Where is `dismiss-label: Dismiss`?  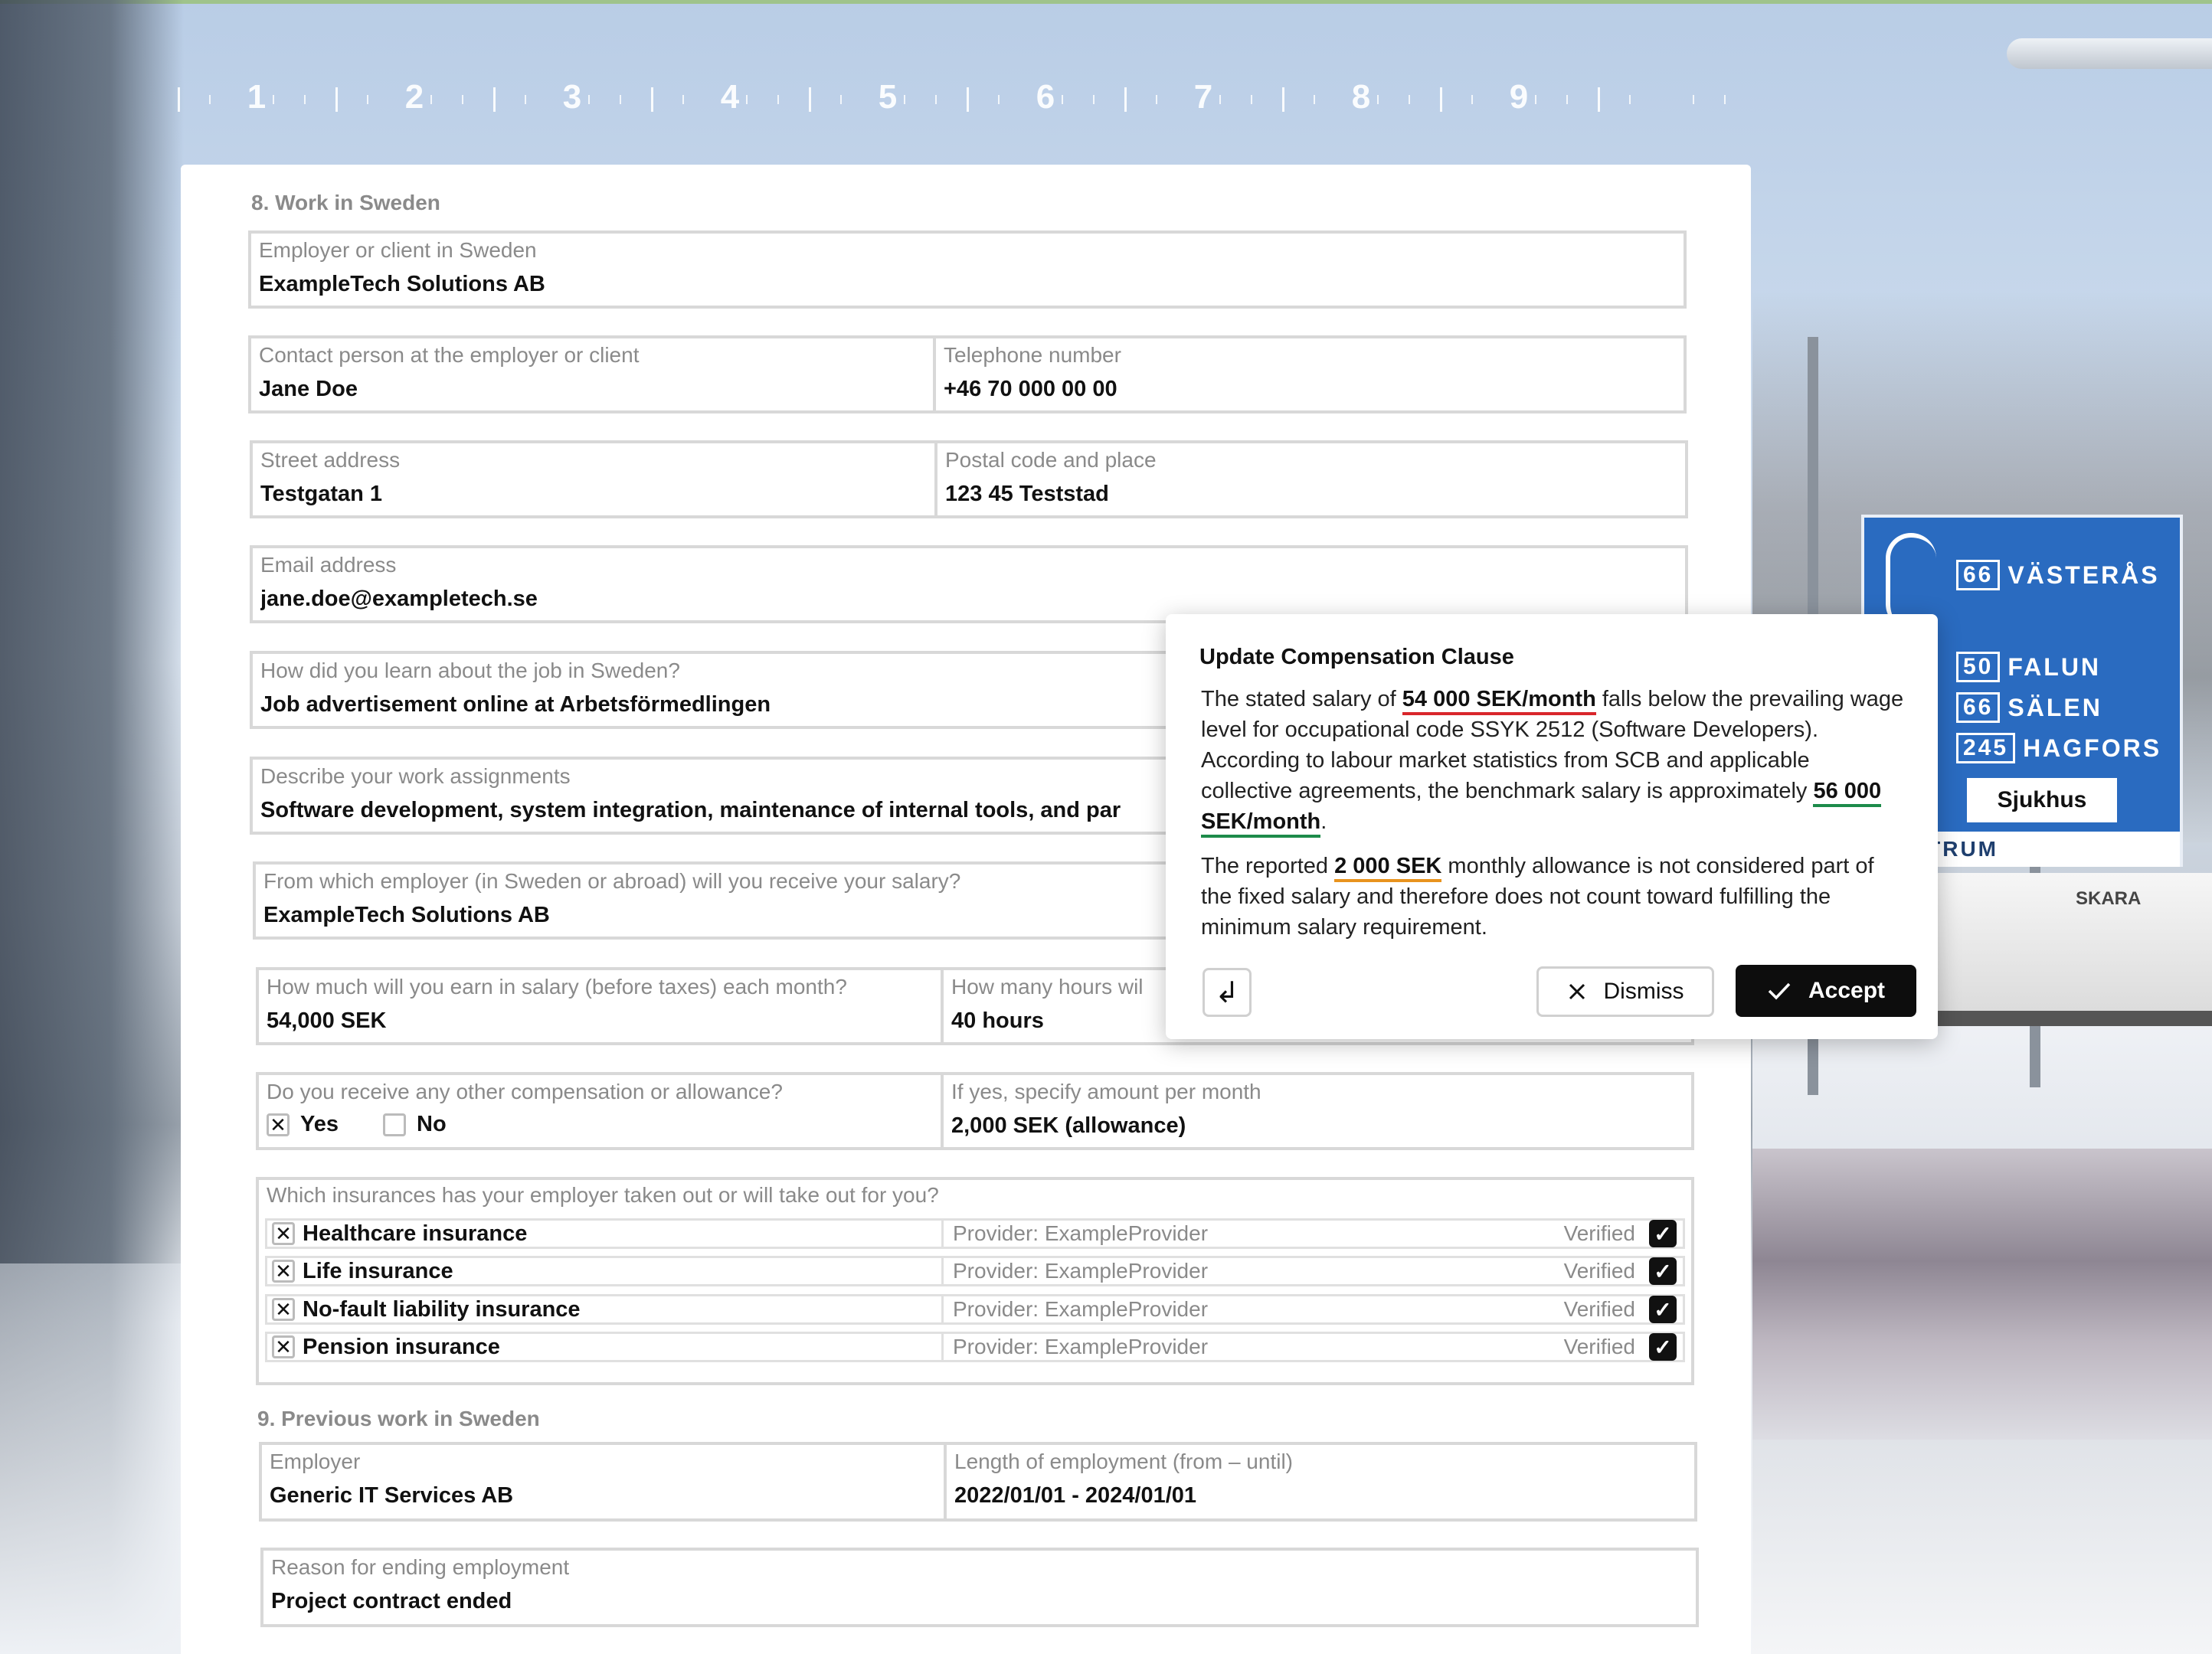 dismiss-label: Dismiss is located at coordinates (1643, 991).